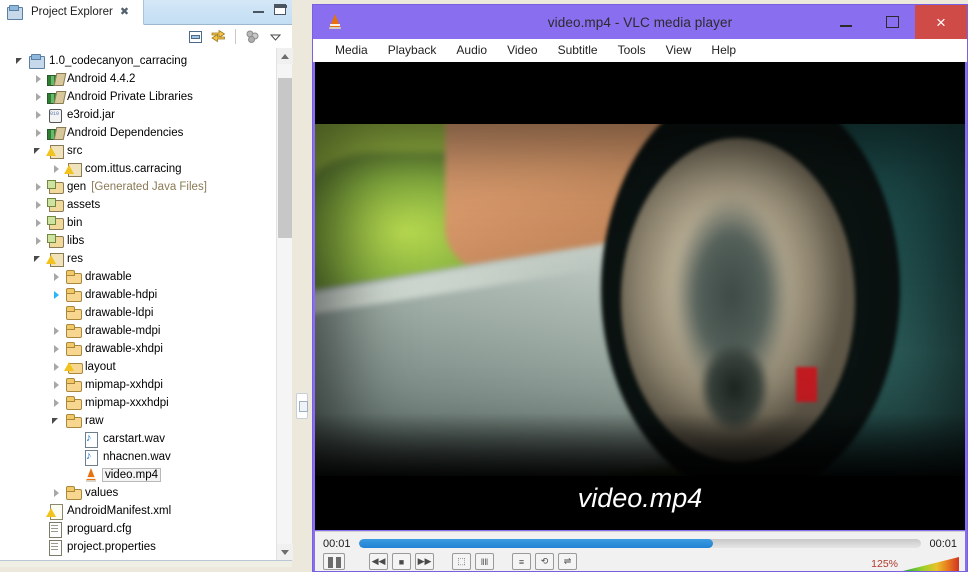 The width and height of the screenshot is (968, 572). Describe the element at coordinates (136, 349) in the screenshot. I see `tree-item: drawable-xhdpi` at that location.